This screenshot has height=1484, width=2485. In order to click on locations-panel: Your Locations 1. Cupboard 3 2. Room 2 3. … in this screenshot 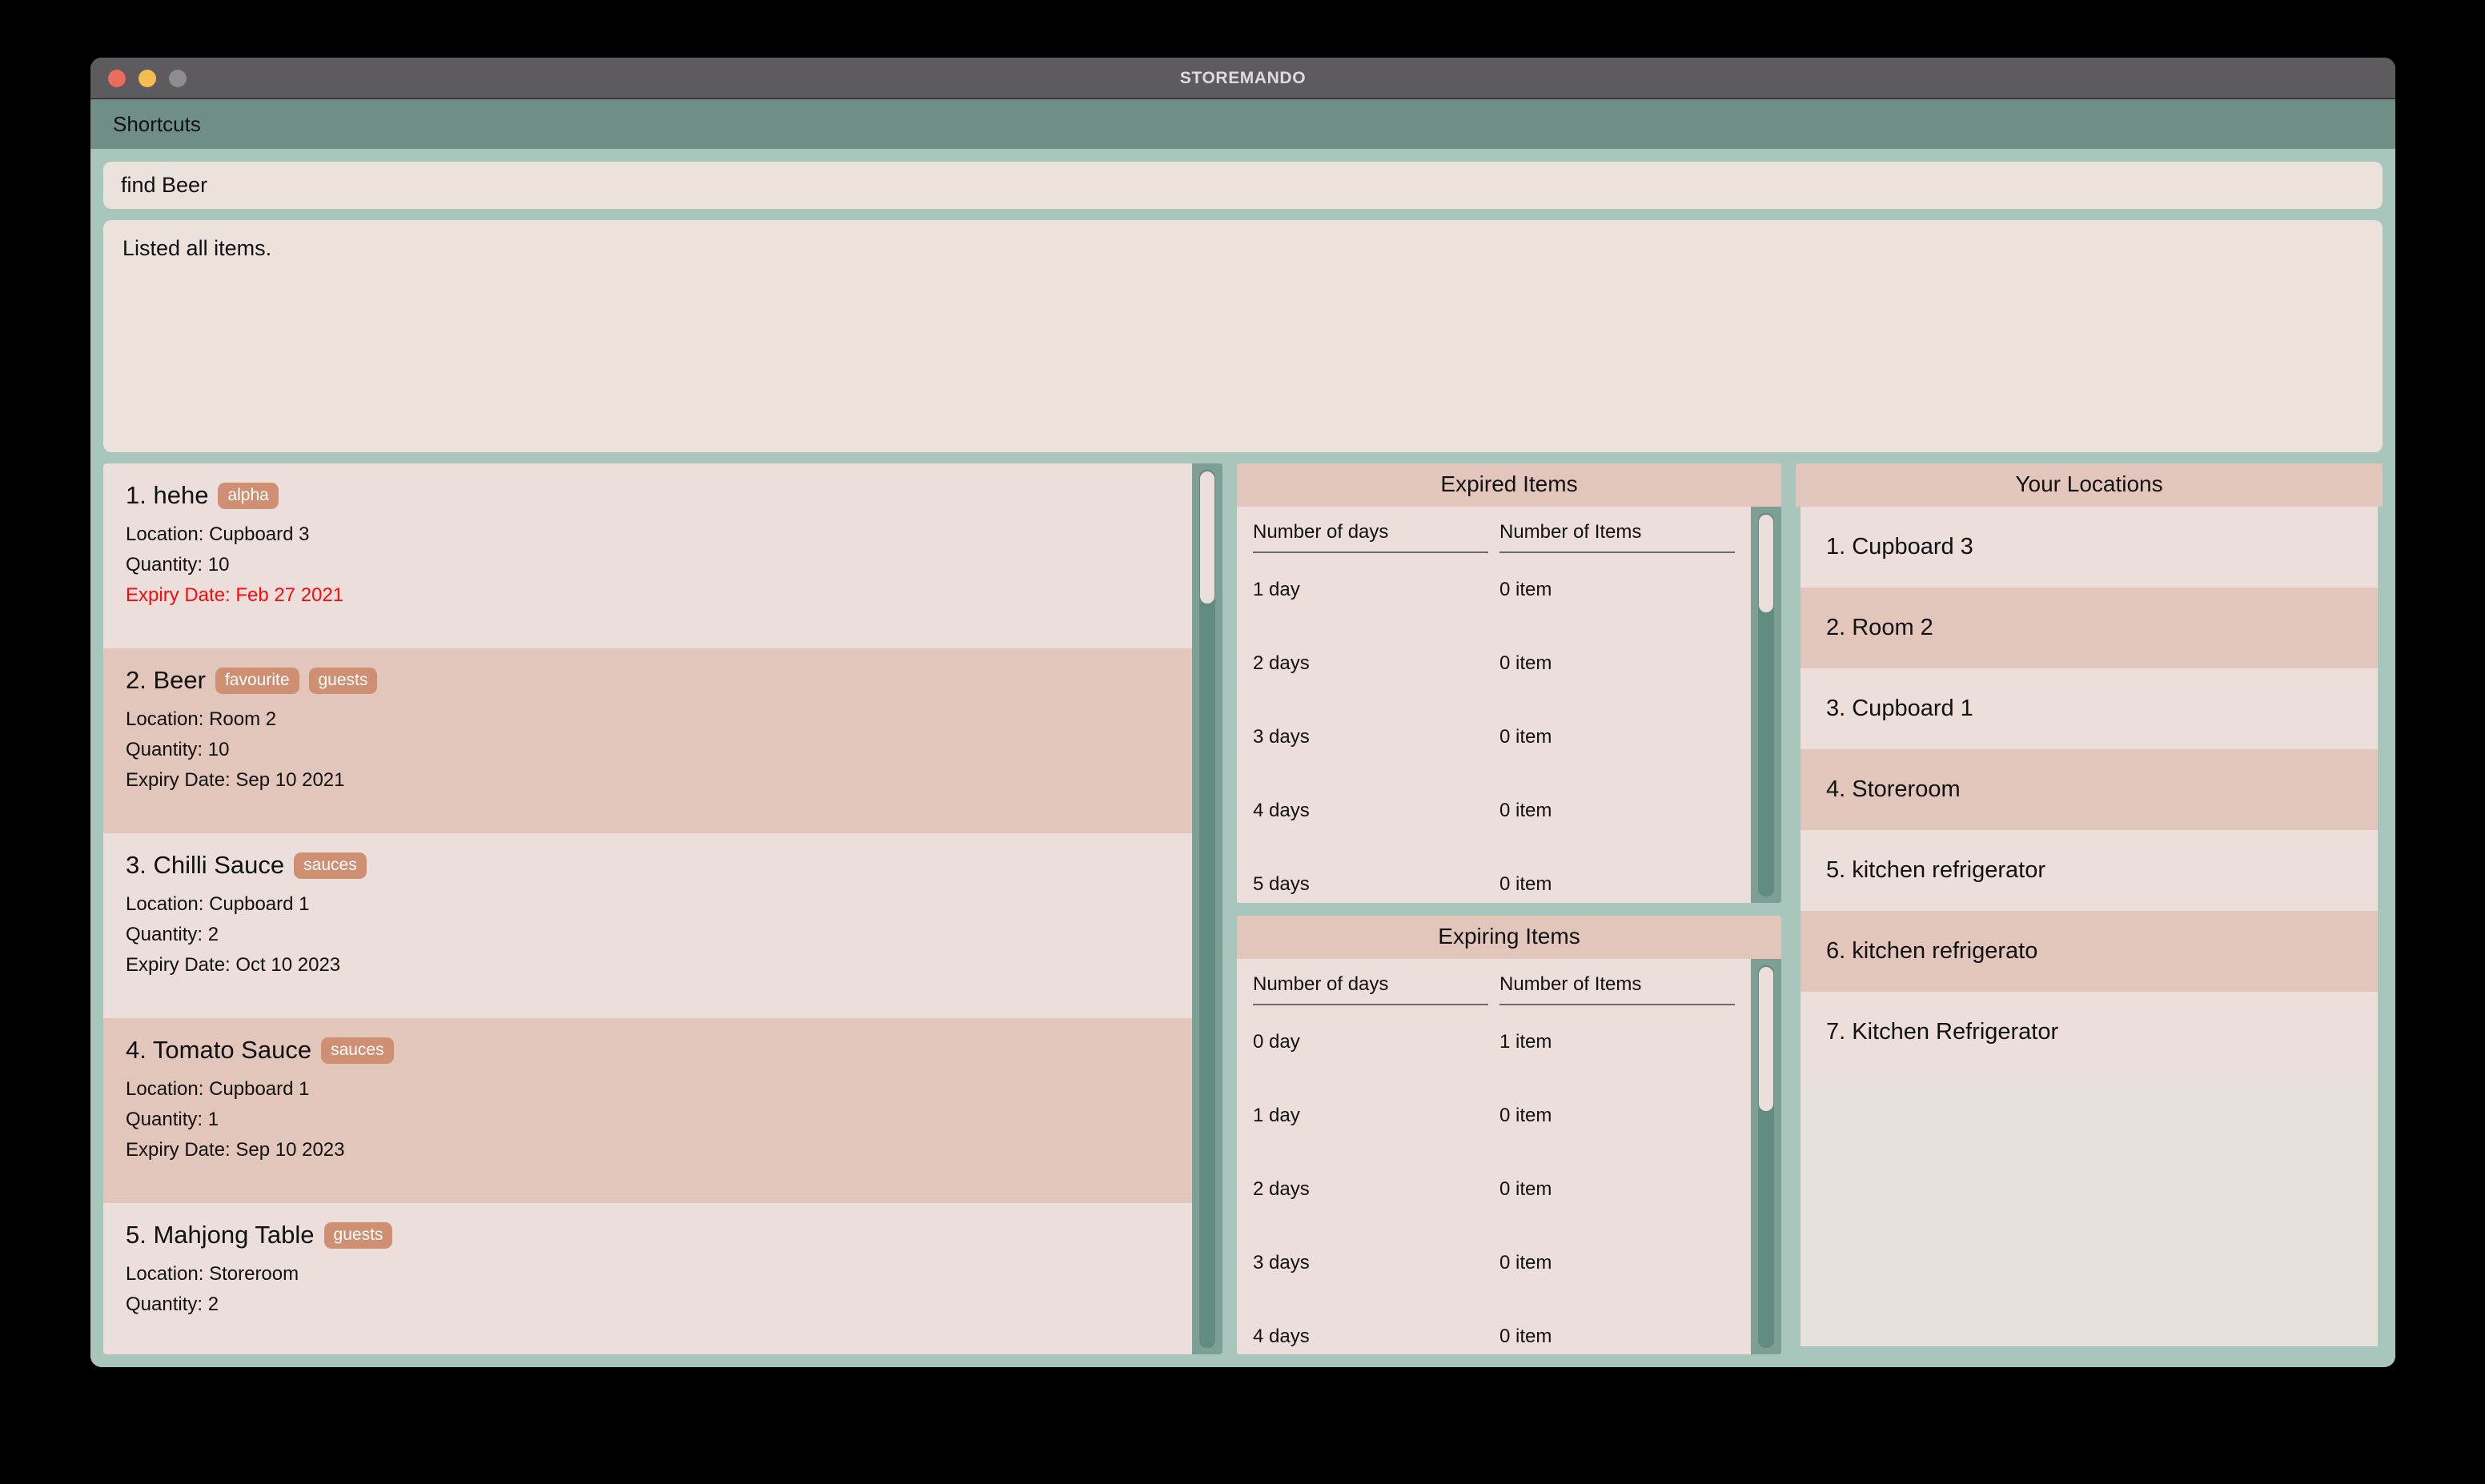, I will do `click(2089, 908)`.